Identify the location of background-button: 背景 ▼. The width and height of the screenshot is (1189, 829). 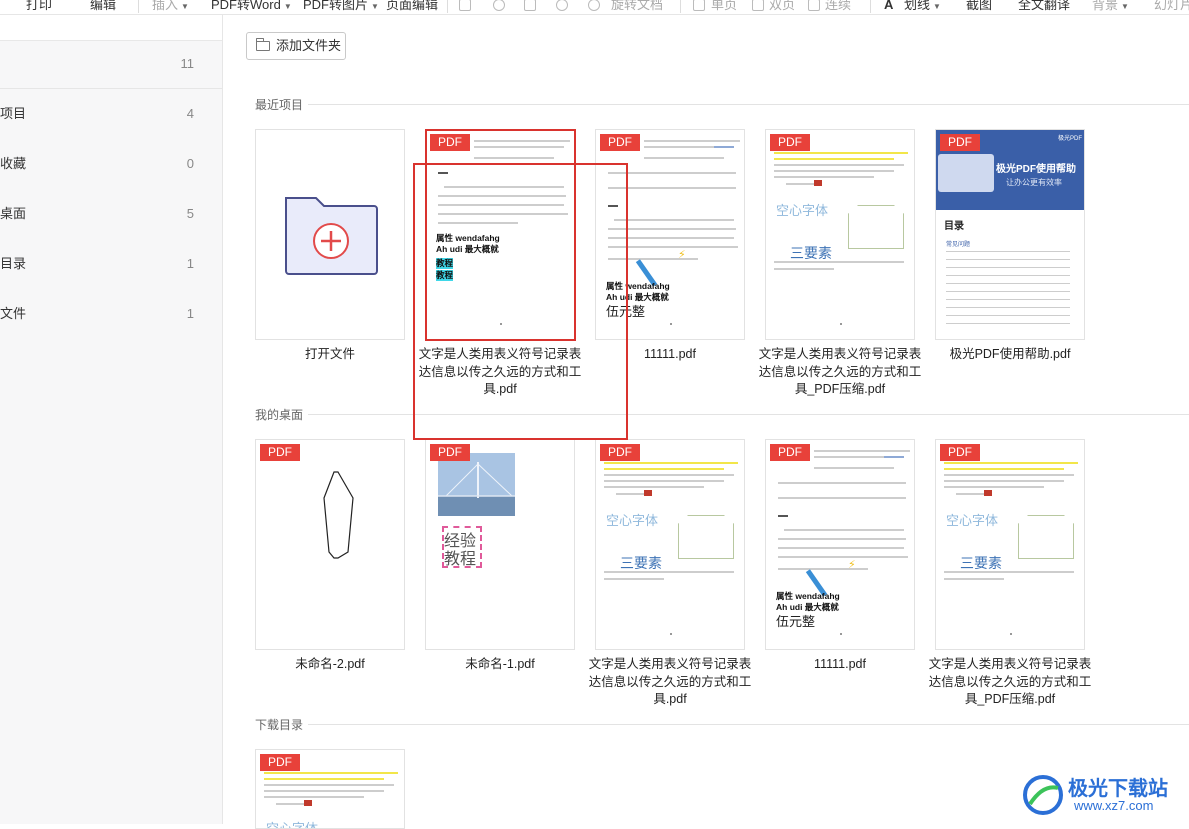
(1110, 7).